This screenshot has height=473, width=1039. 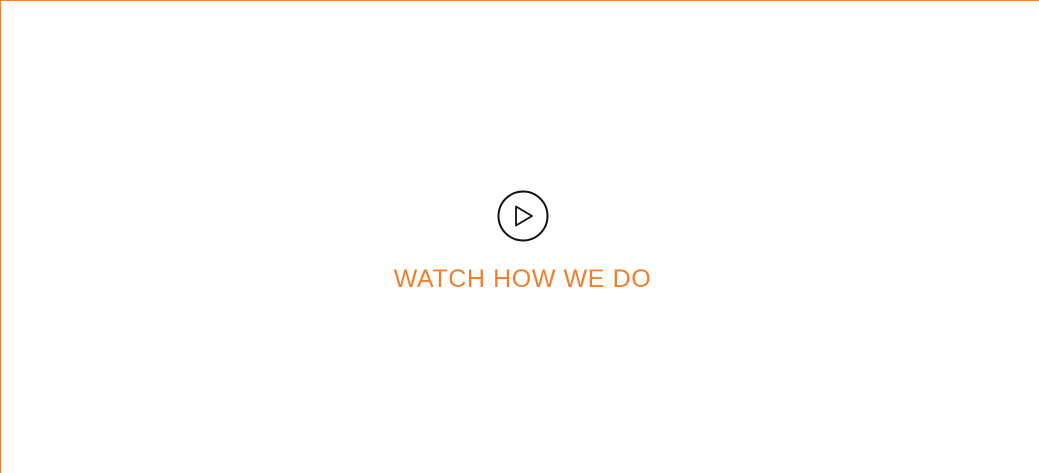 I want to click on play-button-ring, so click(x=522, y=216).